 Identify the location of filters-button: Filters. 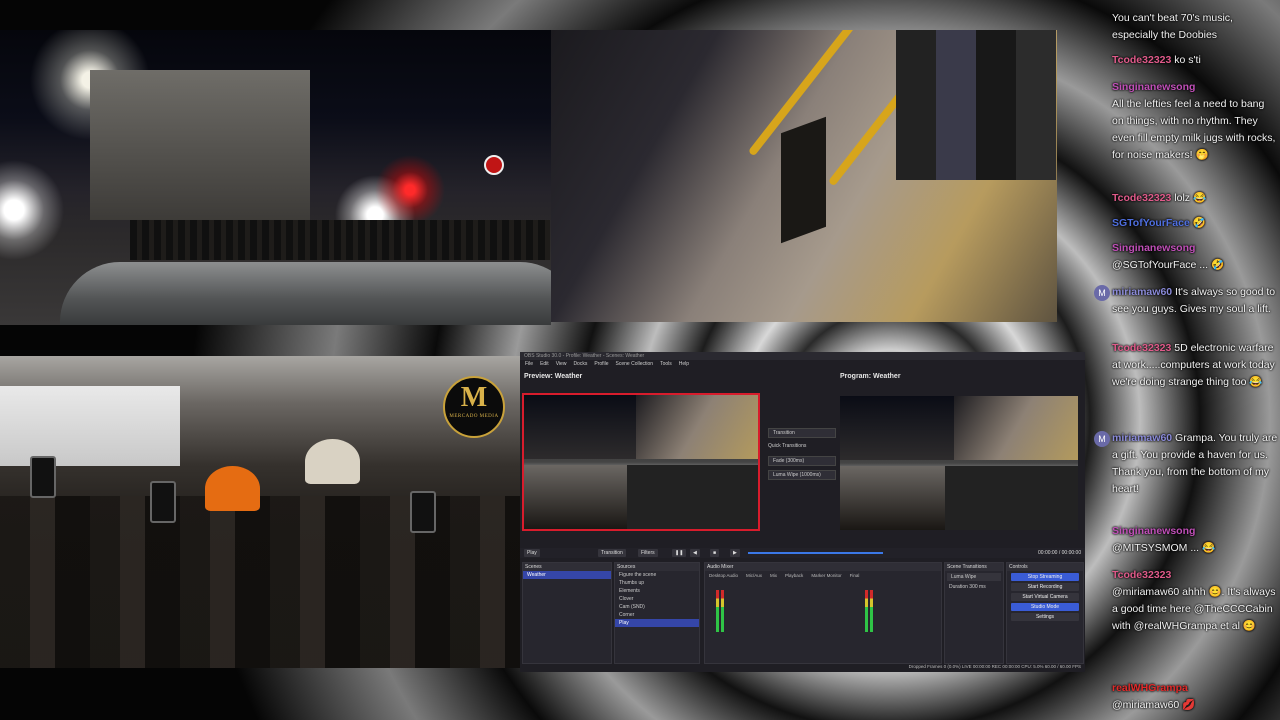
(648, 553).